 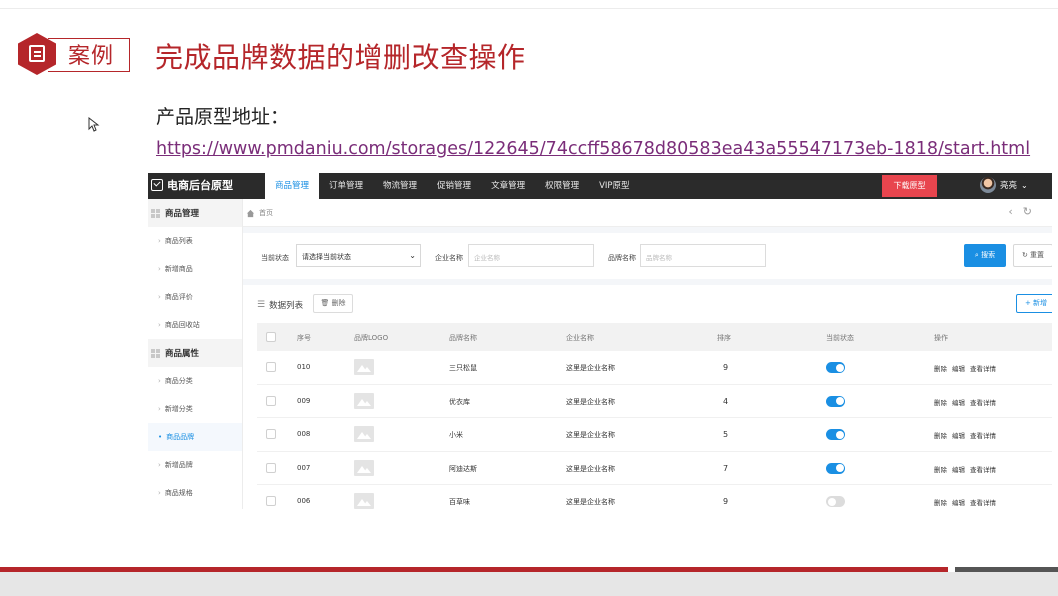 I want to click on sidebar-item-add-category: 新增分类, so click(x=195, y=409).